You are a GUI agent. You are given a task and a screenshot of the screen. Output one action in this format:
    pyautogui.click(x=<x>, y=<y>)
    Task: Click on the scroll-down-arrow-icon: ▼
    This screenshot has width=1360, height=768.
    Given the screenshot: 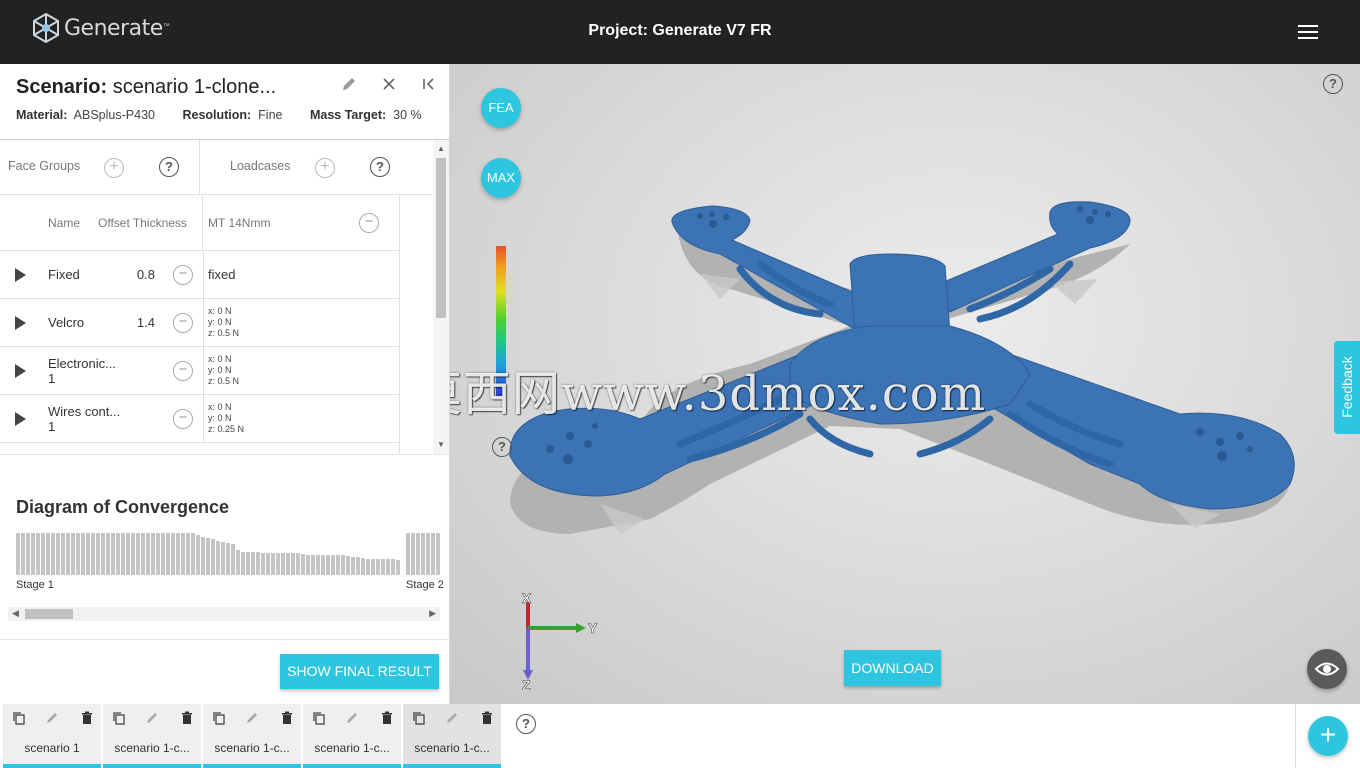 What is the action you would take?
    pyautogui.click(x=441, y=444)
    